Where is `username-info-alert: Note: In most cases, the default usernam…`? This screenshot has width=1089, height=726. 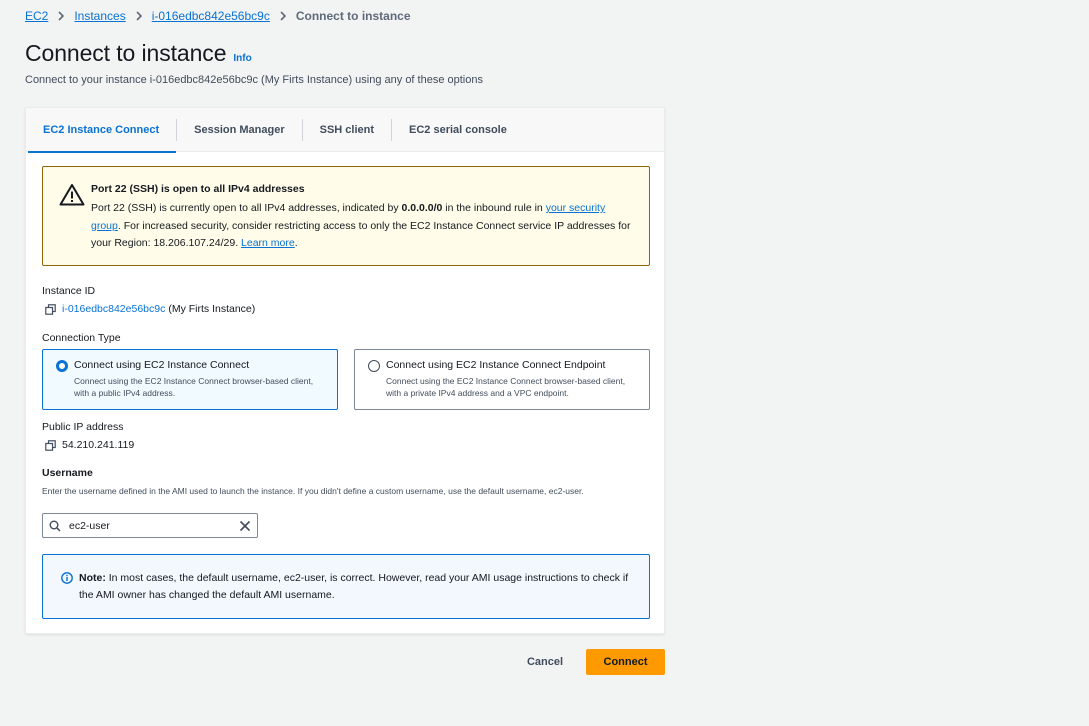 username-info-alert: Note: In most cases, the default usernam… is located at coordinates (346, 586).